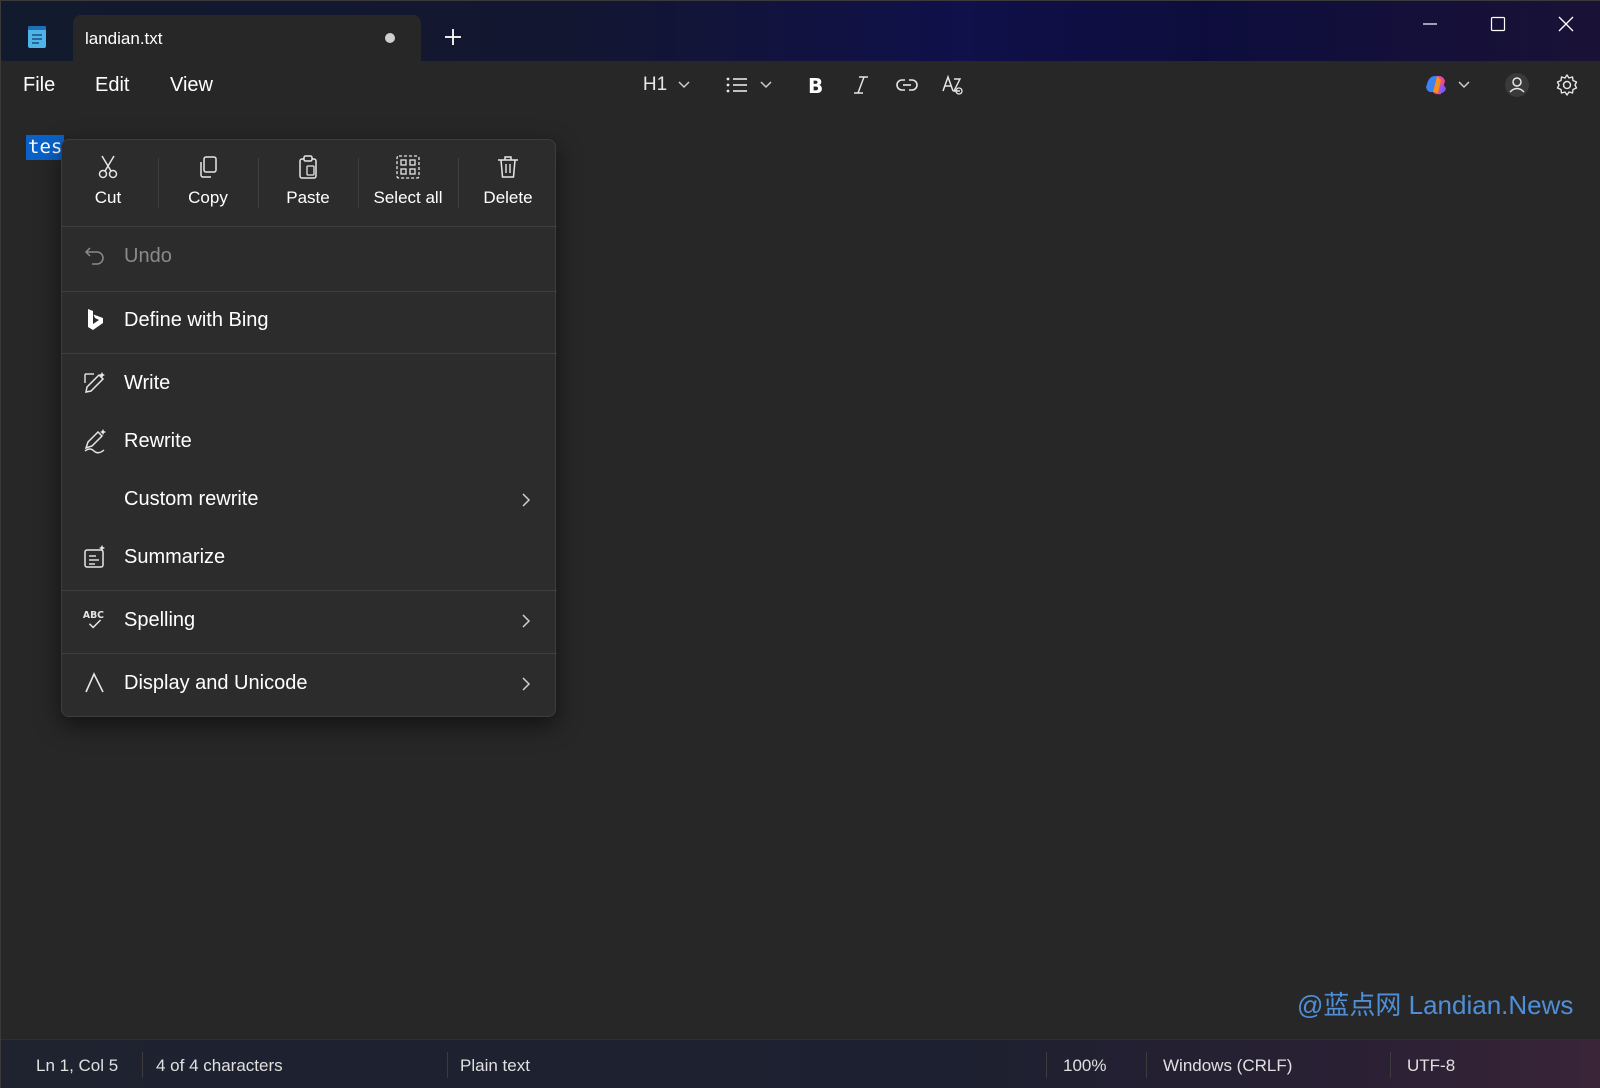  Describe the element at coordinates (390, 38) in the screenshot. I see `unsaved-indicator-icon` at that location.